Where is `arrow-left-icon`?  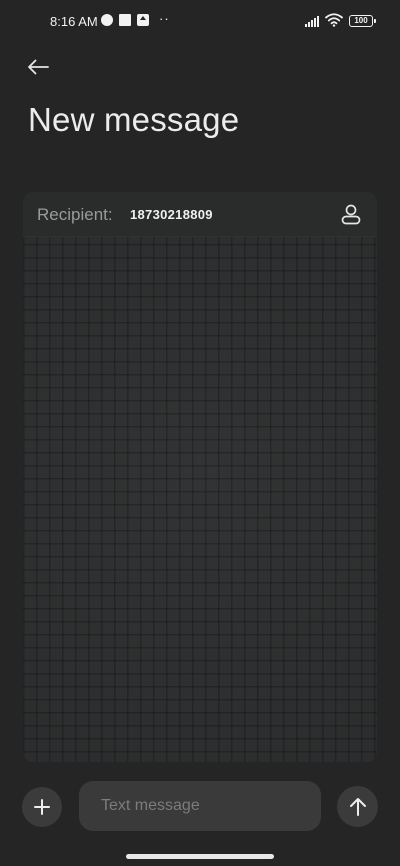
arrow-left-icon is located at coordinates (38, 67).